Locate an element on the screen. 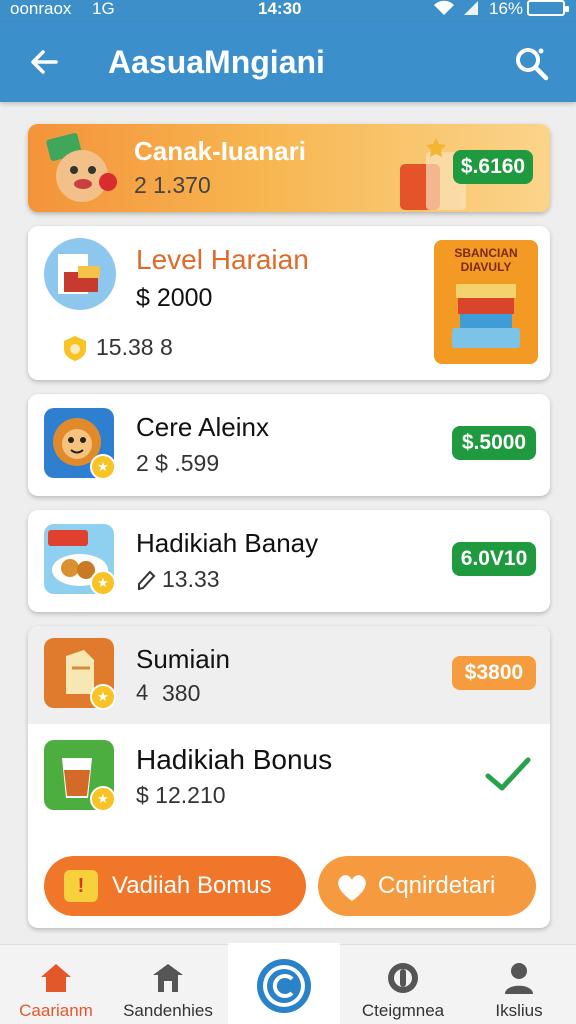 This screenshot has height=1024, width=576. list-item: ★ Cere Aleinx 2 $ .599 $.5000 is located at coordinates (289, 445).